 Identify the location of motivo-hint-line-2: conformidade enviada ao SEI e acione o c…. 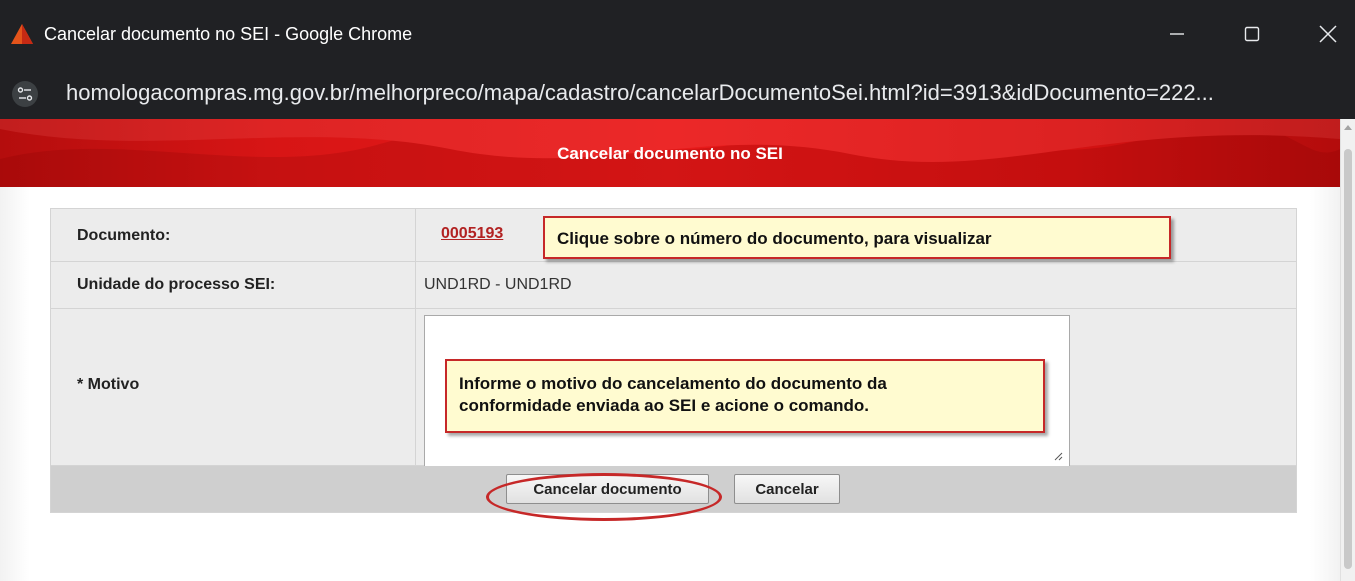
(664, 405).